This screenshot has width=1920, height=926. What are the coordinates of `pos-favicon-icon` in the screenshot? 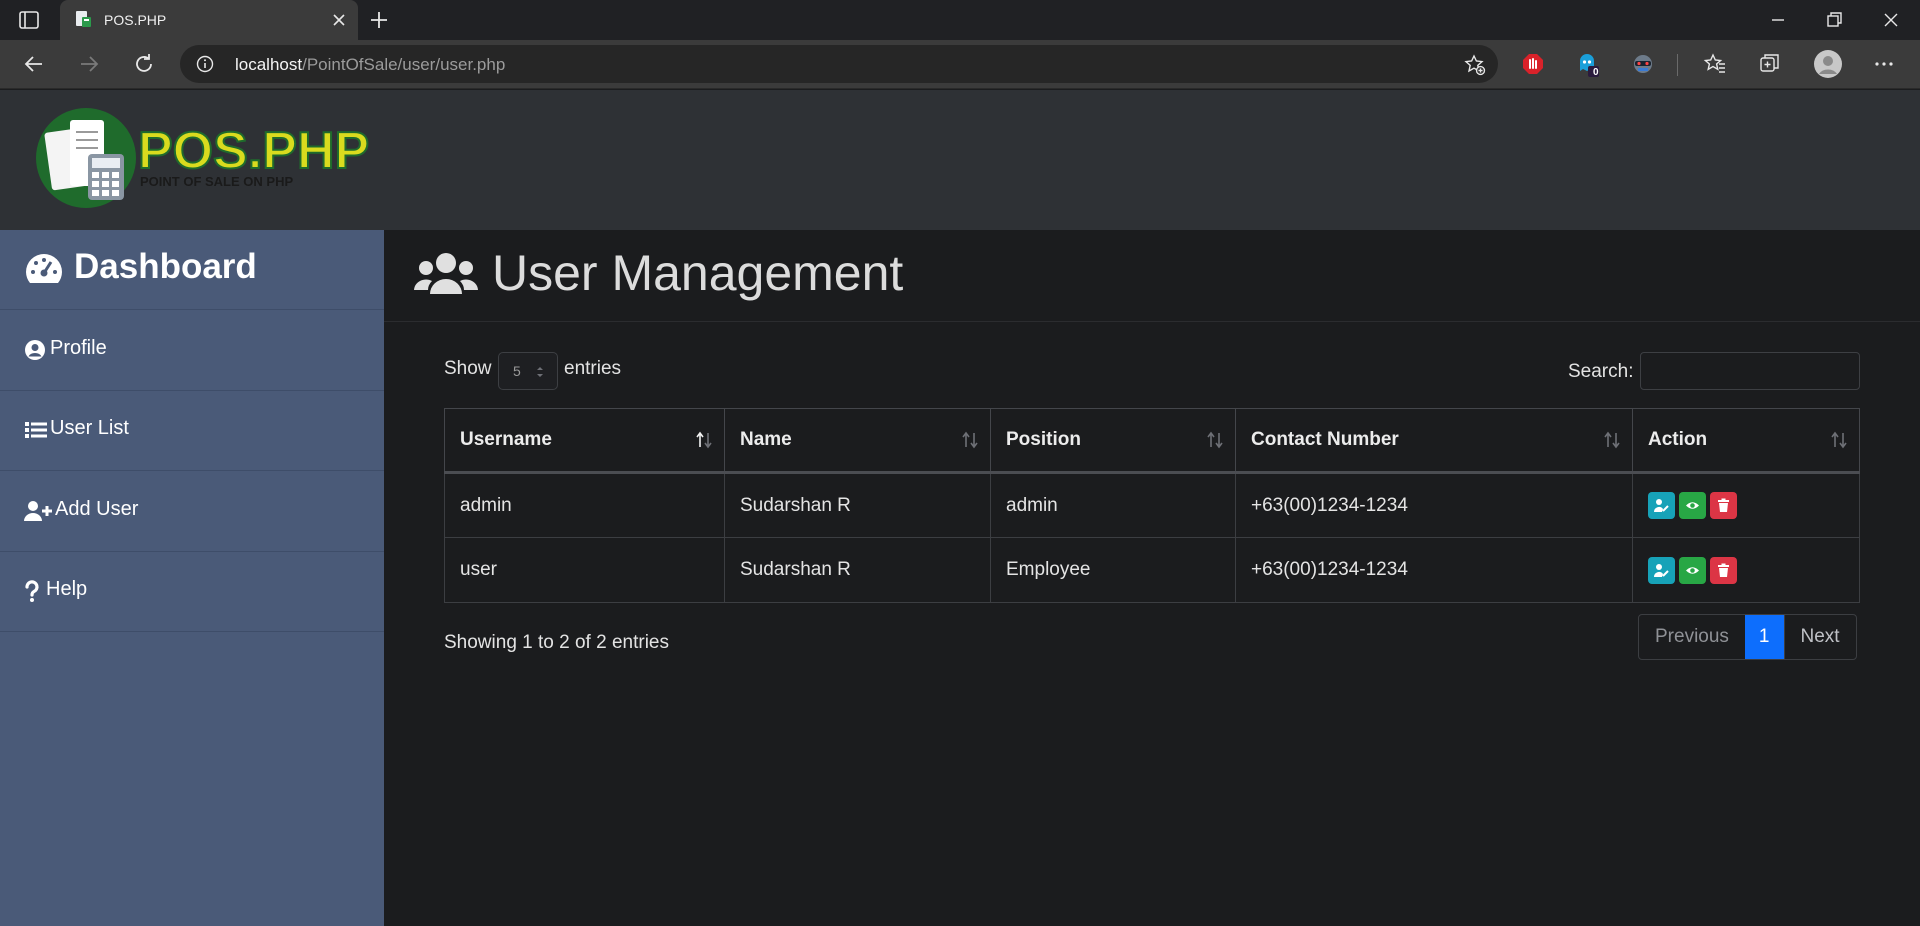 It's located at (83, 19).